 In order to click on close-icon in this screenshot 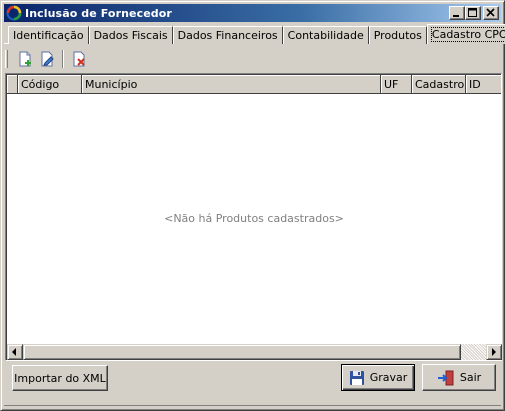, I will do `click(490, 12)`.